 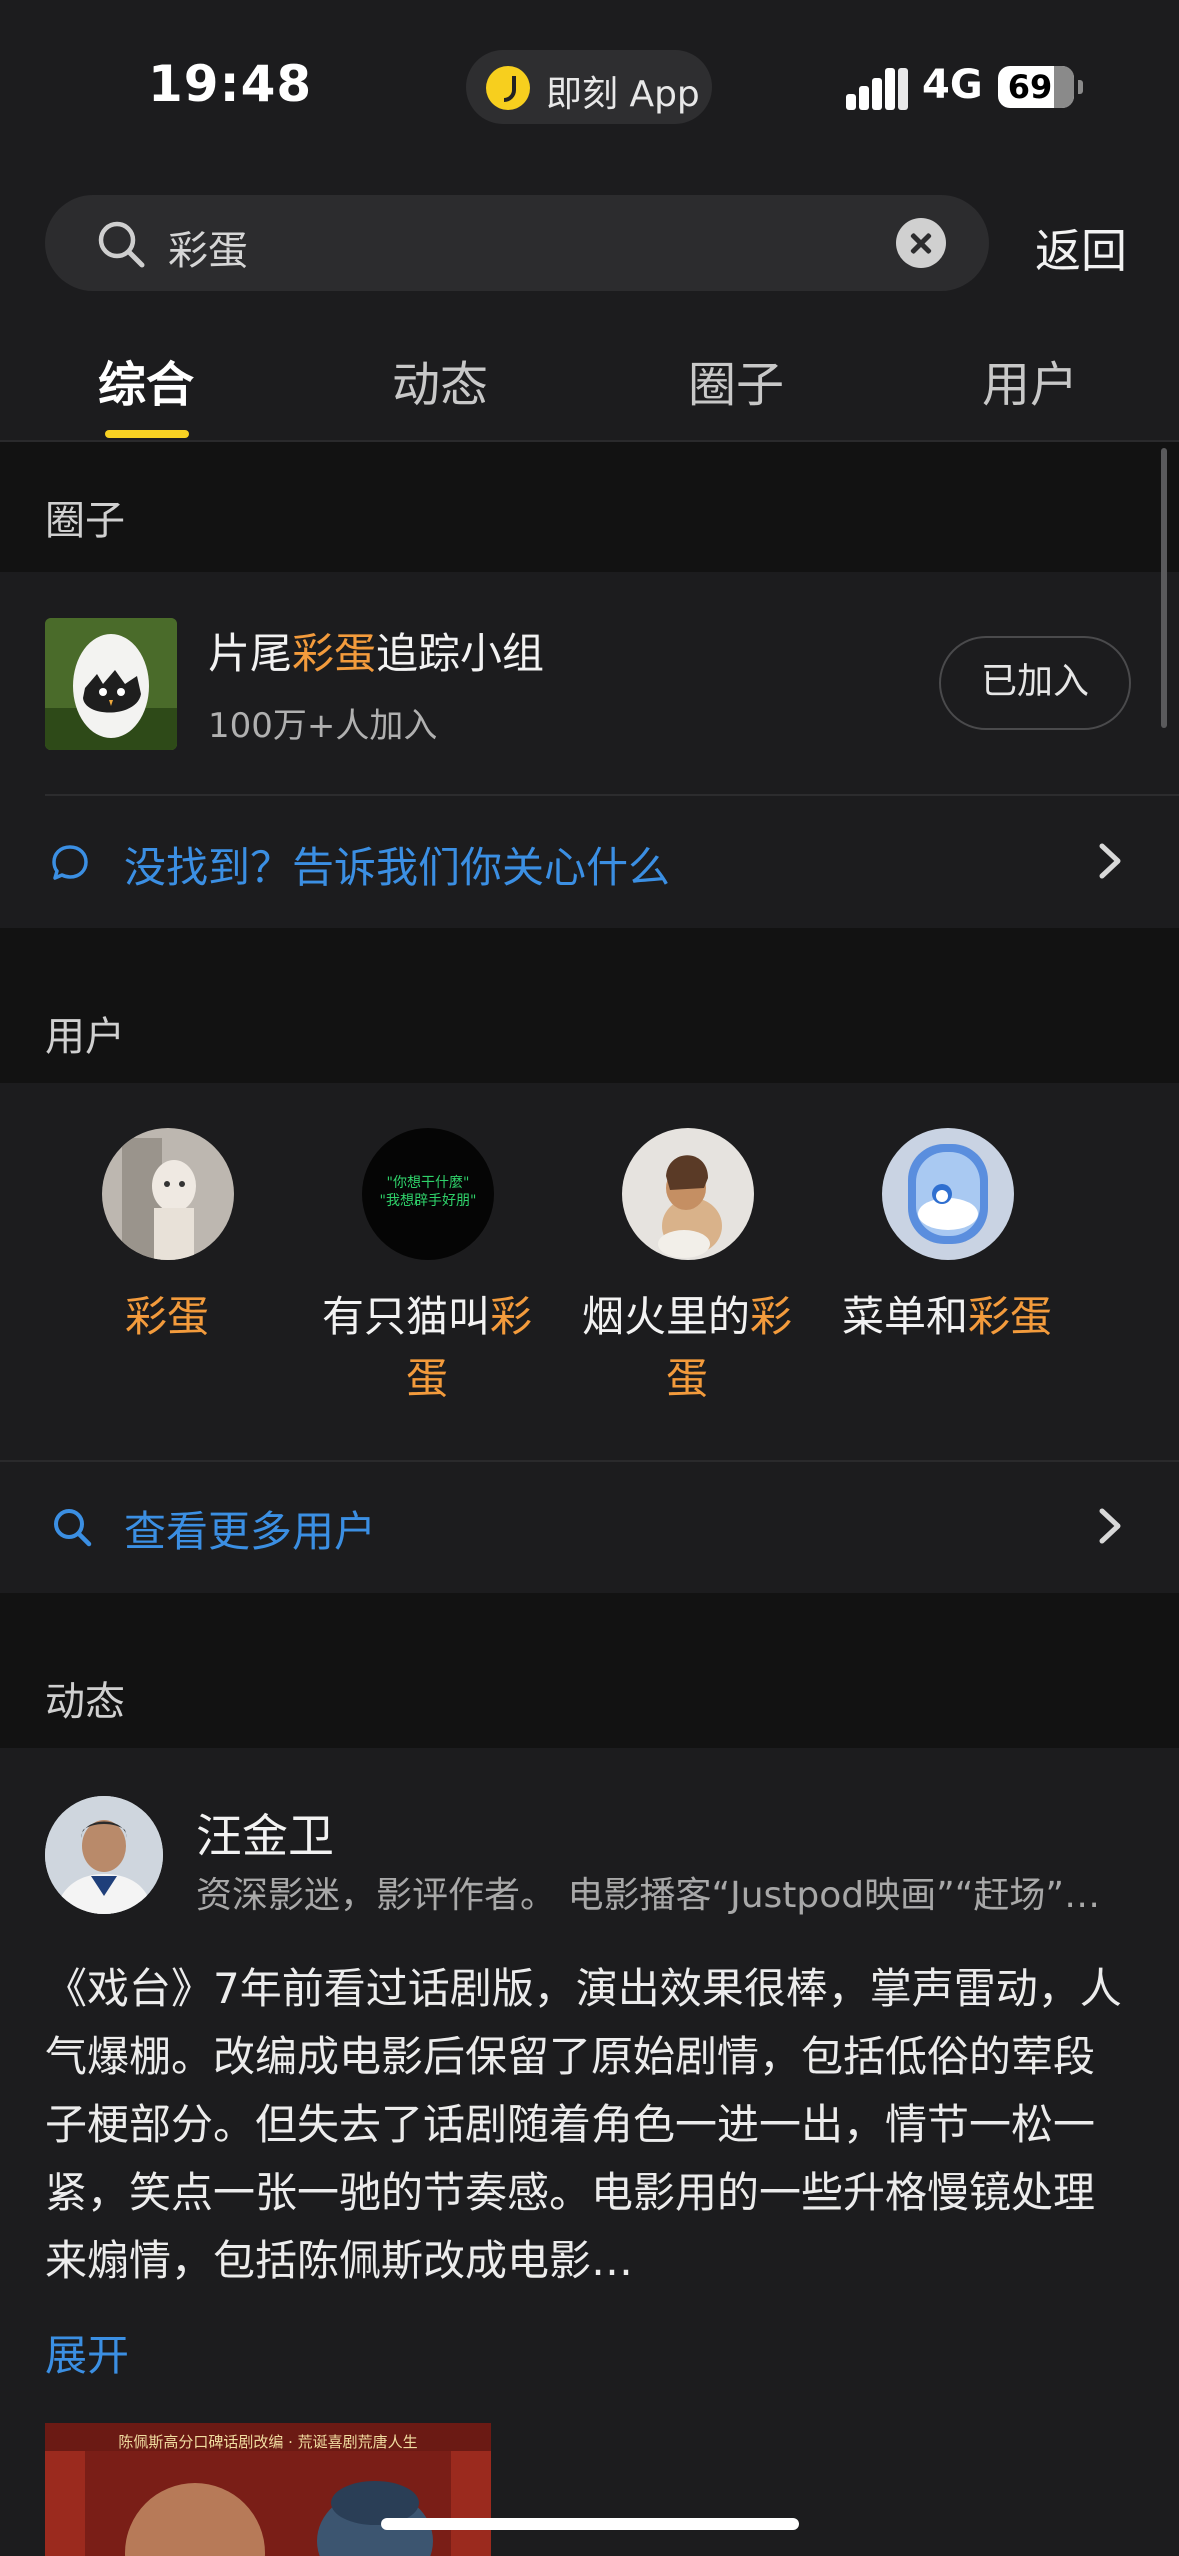 I want to click on avatar-text-line: "我想辟手好朋", so click(x=428, y=1201).